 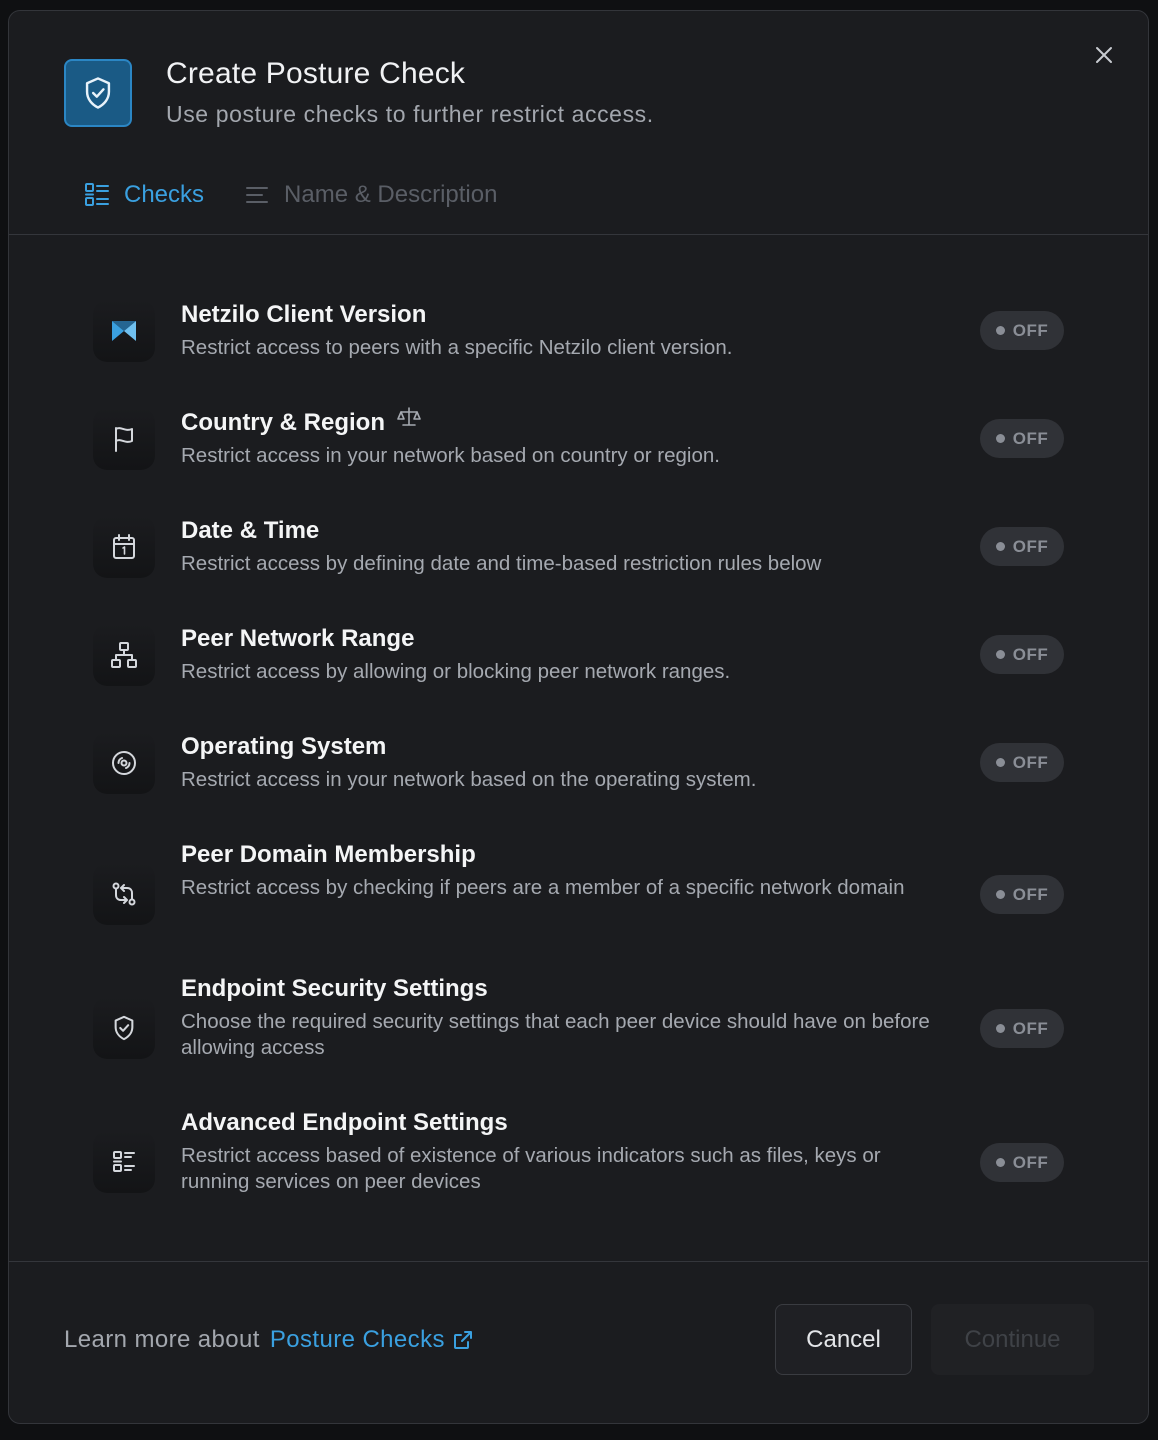 I want to click on netzilo-logo-icon, so click(x=124, y=331).